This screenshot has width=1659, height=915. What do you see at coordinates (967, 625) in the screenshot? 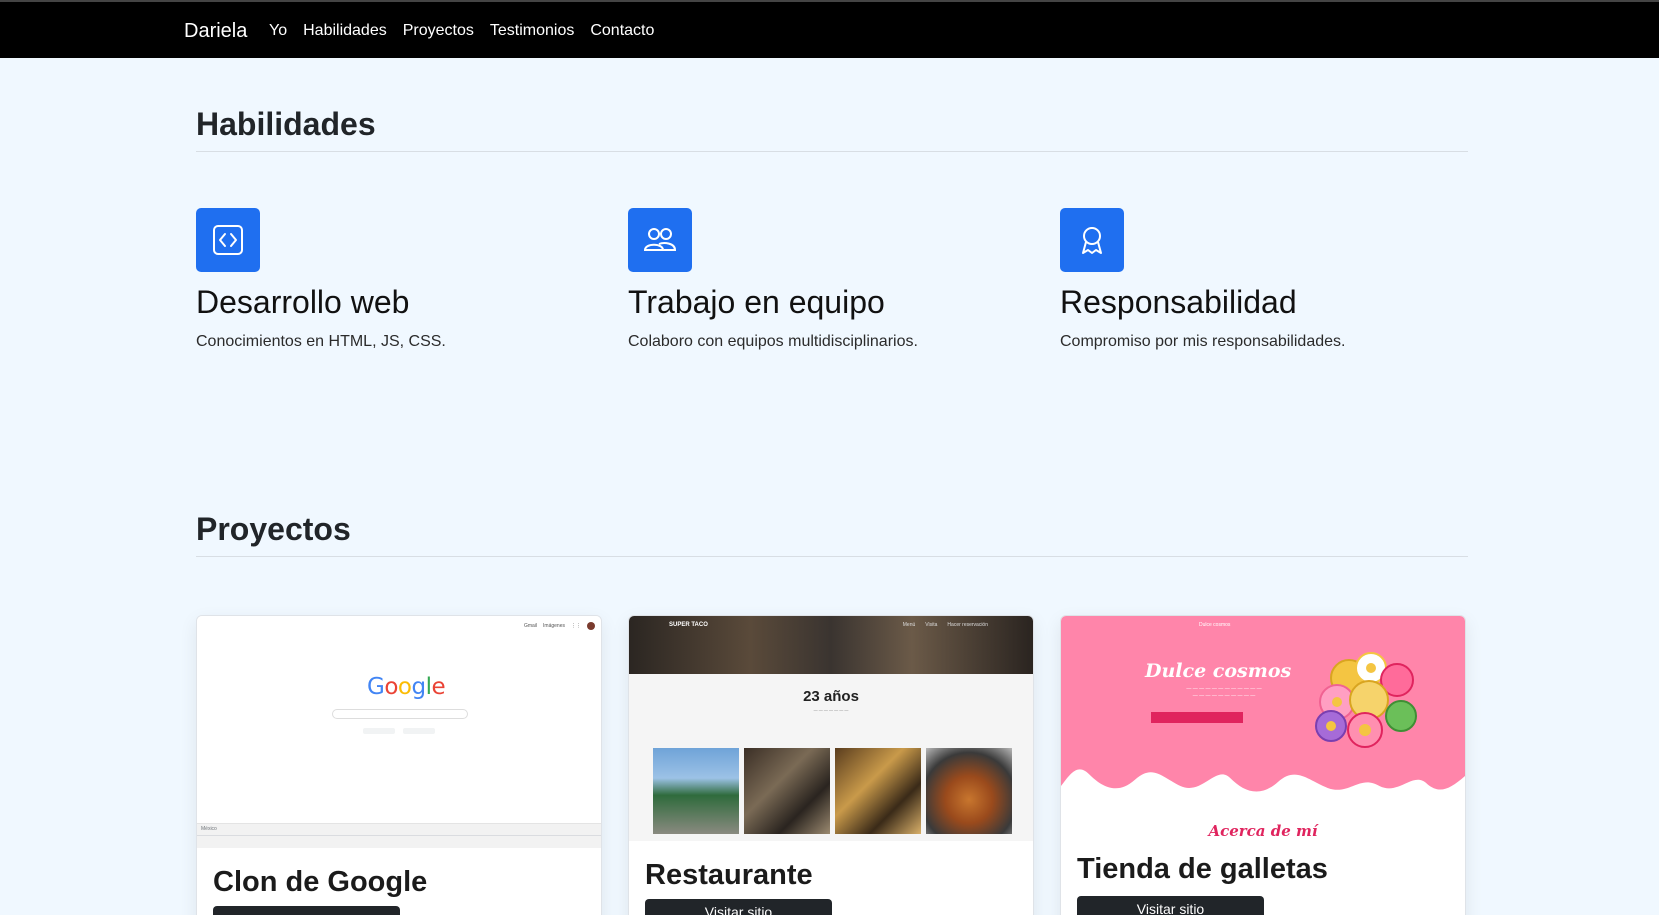
I see `preview-menu-item: Hacer reservación` at bounding box center [967, 625].